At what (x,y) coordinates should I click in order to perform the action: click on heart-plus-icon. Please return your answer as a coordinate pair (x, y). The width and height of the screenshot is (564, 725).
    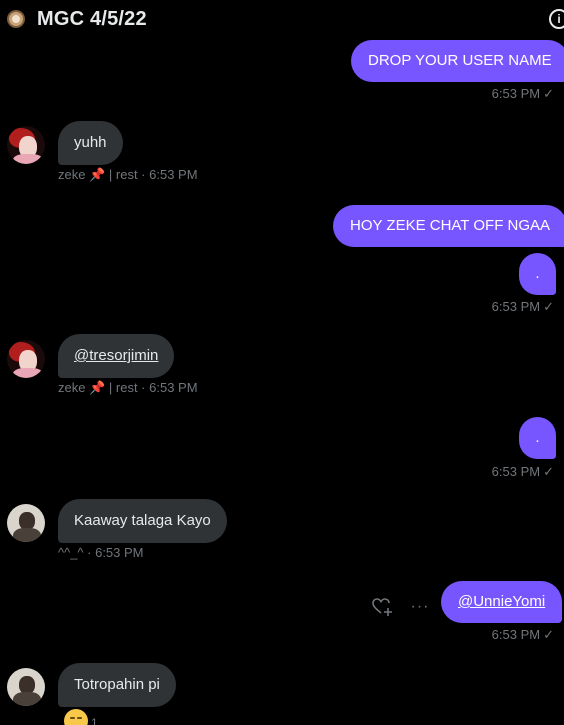
    Looking at the image, I should click on (383, 607).